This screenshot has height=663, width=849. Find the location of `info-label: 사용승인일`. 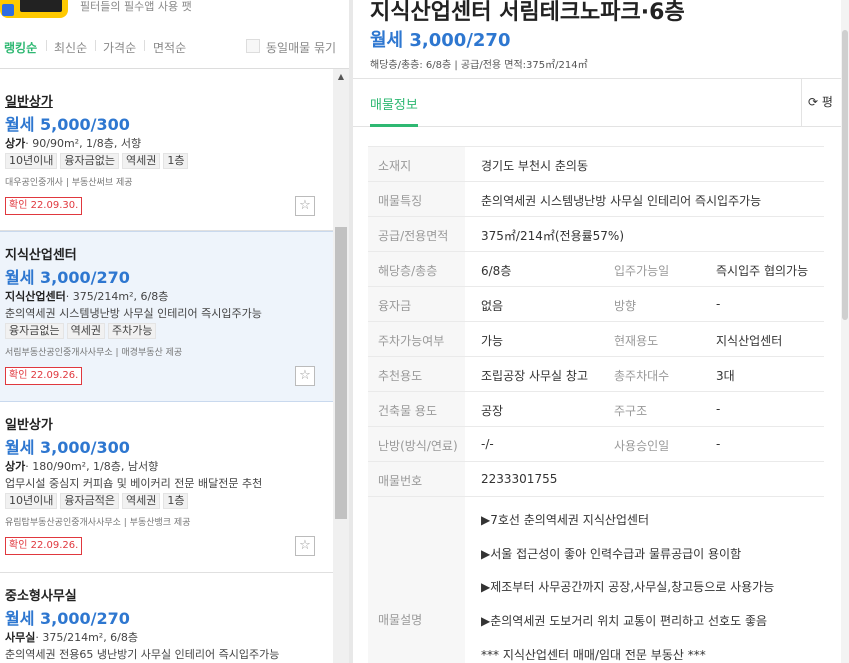

info-label: 사용승인일 is located at coordinates (642, 446).